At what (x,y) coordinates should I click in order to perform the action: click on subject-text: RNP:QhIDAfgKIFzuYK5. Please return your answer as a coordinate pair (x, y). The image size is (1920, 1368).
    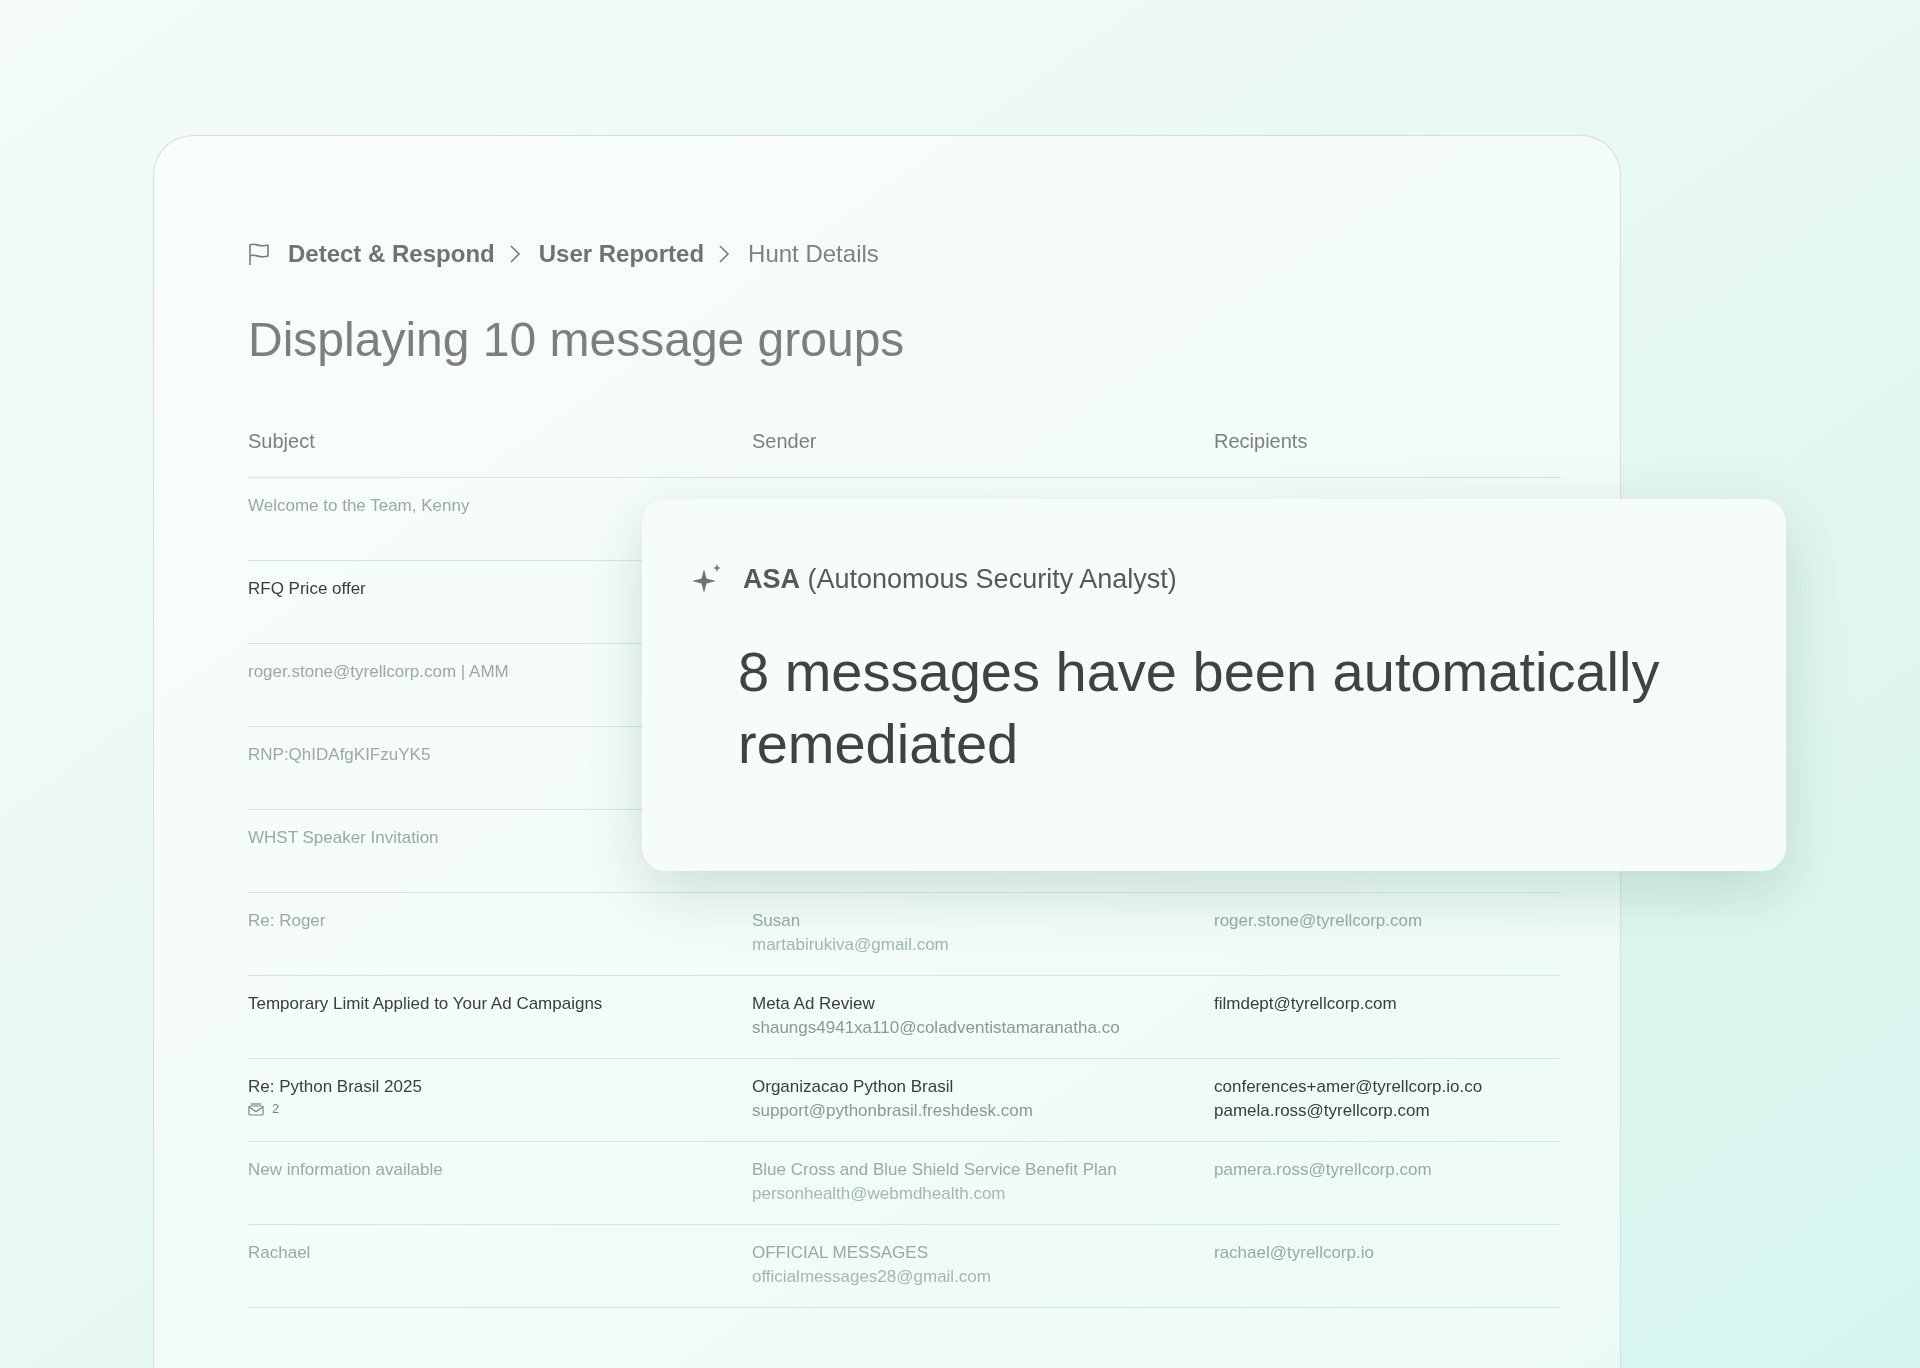
    Looking at the image, I should click on (339, 755).